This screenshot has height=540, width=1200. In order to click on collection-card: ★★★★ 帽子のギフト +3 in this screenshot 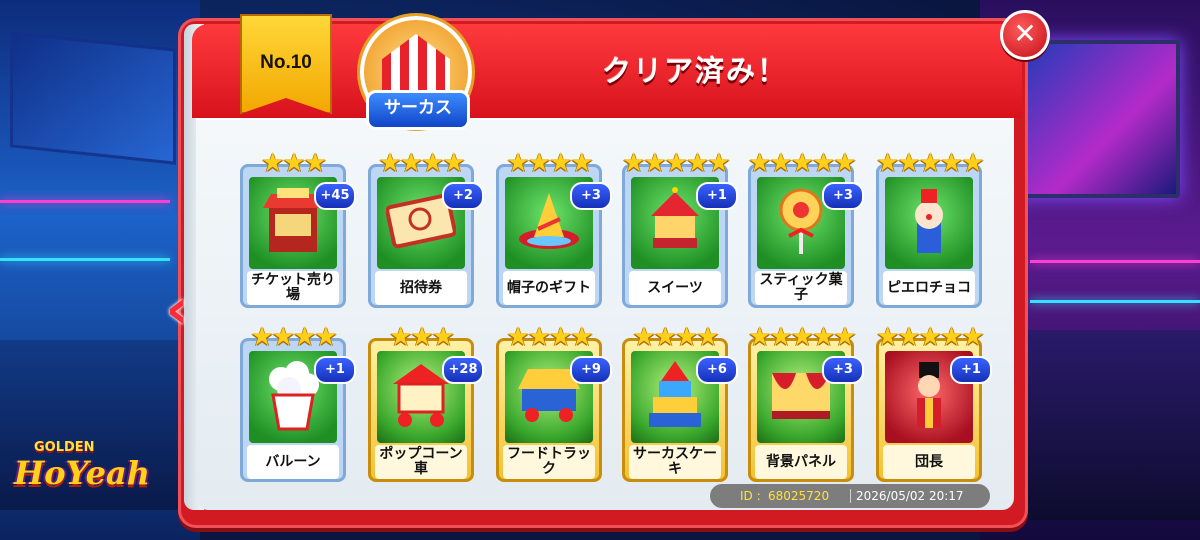, I will do `click(554, 229)`.